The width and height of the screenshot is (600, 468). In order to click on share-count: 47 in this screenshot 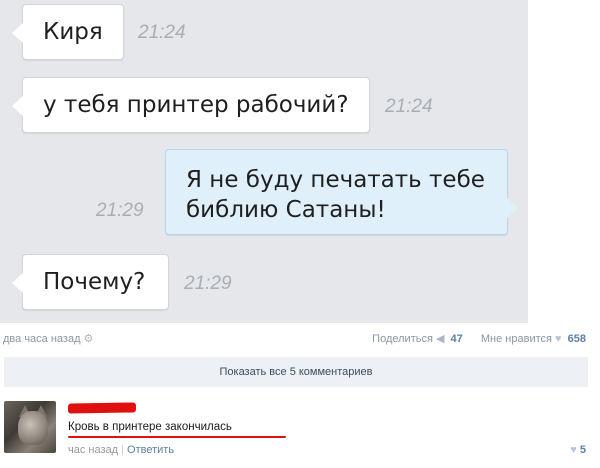, I will do `click(456, 339)`.